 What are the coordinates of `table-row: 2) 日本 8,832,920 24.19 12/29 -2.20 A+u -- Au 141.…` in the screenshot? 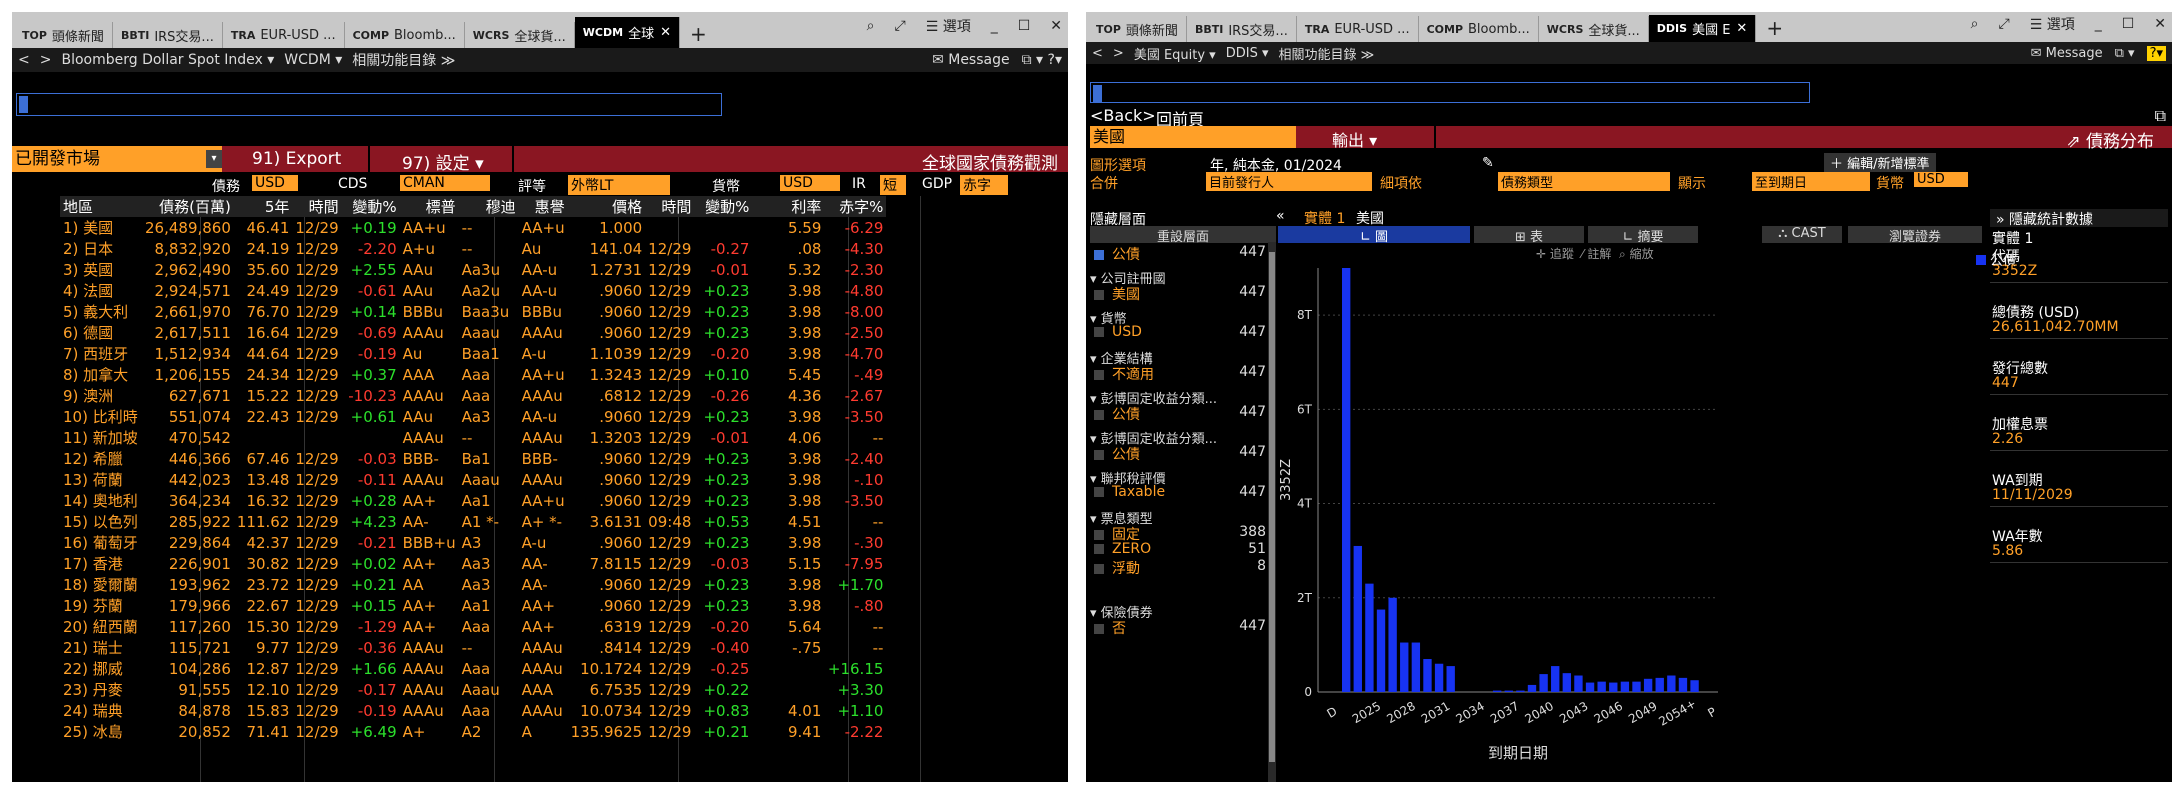 It's located at (473, 248).